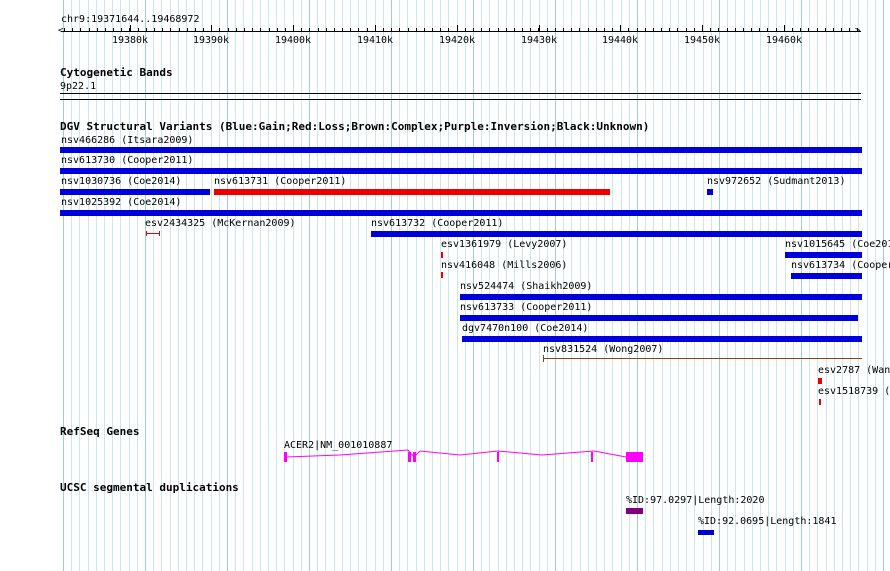 This screenshot has width=890, height=571. I want to click on segdup-label: %ID:97.0297|Length:2020, so click(695, 501).